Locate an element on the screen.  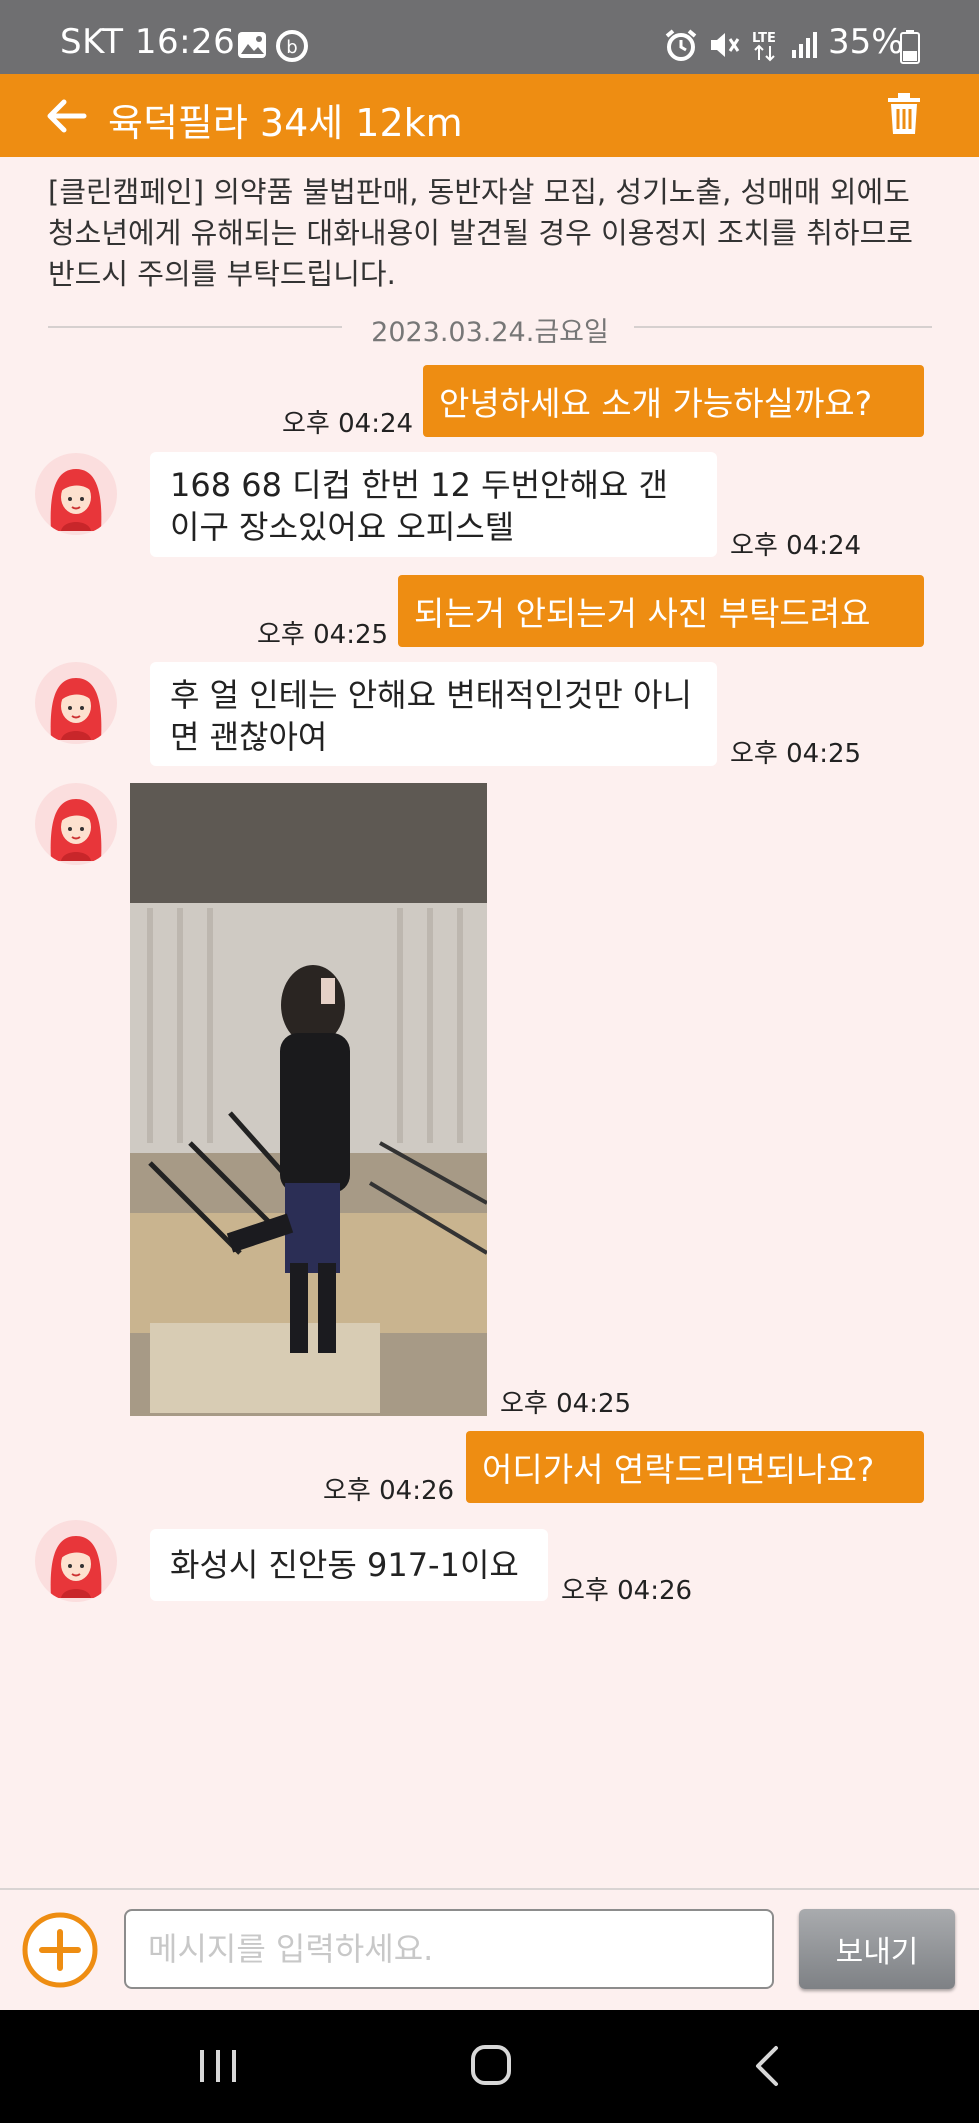
chat-title: 육덕필라 34세 12km is located at coordinates (285, 123).